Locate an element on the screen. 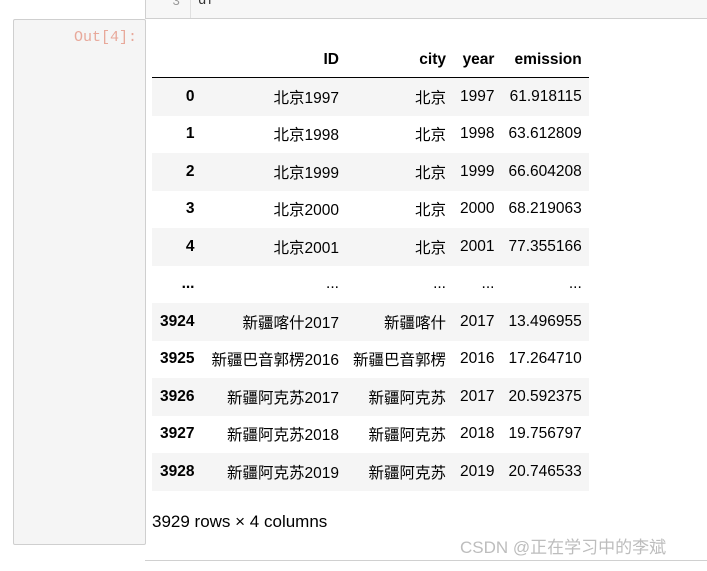  row-index: 3926 is located at coordinates (177, 396).